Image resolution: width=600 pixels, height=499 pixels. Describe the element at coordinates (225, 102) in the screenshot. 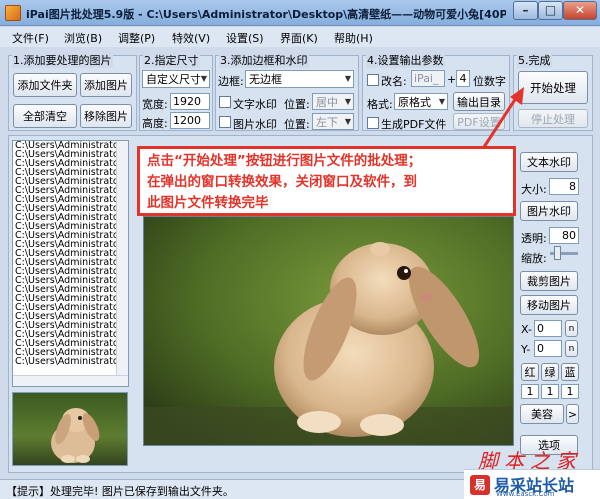

I see `text-watermark-checkbox` at that location.